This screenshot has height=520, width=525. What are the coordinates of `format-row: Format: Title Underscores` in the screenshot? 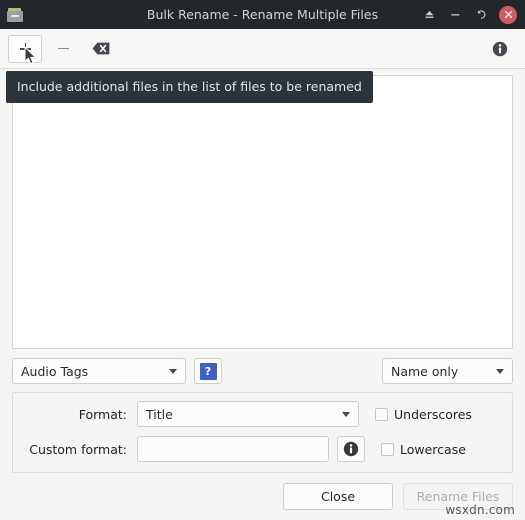 It's located at (262, 414).